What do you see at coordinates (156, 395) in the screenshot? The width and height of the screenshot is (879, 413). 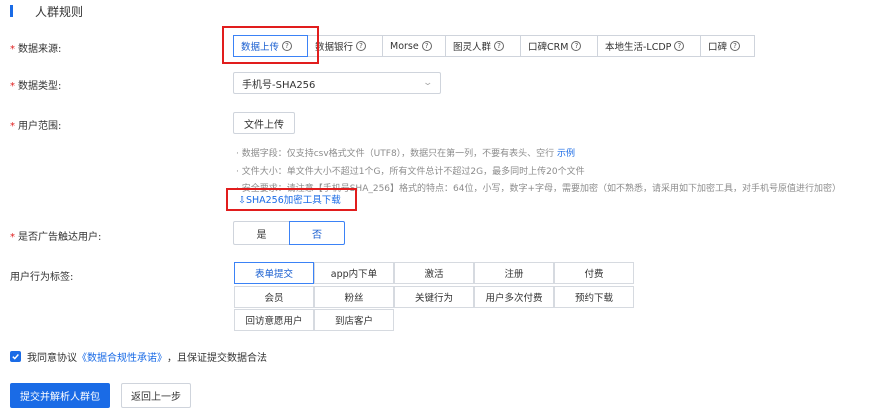 I see `back-button: 返回上一步` at bounding box center [156, 395].